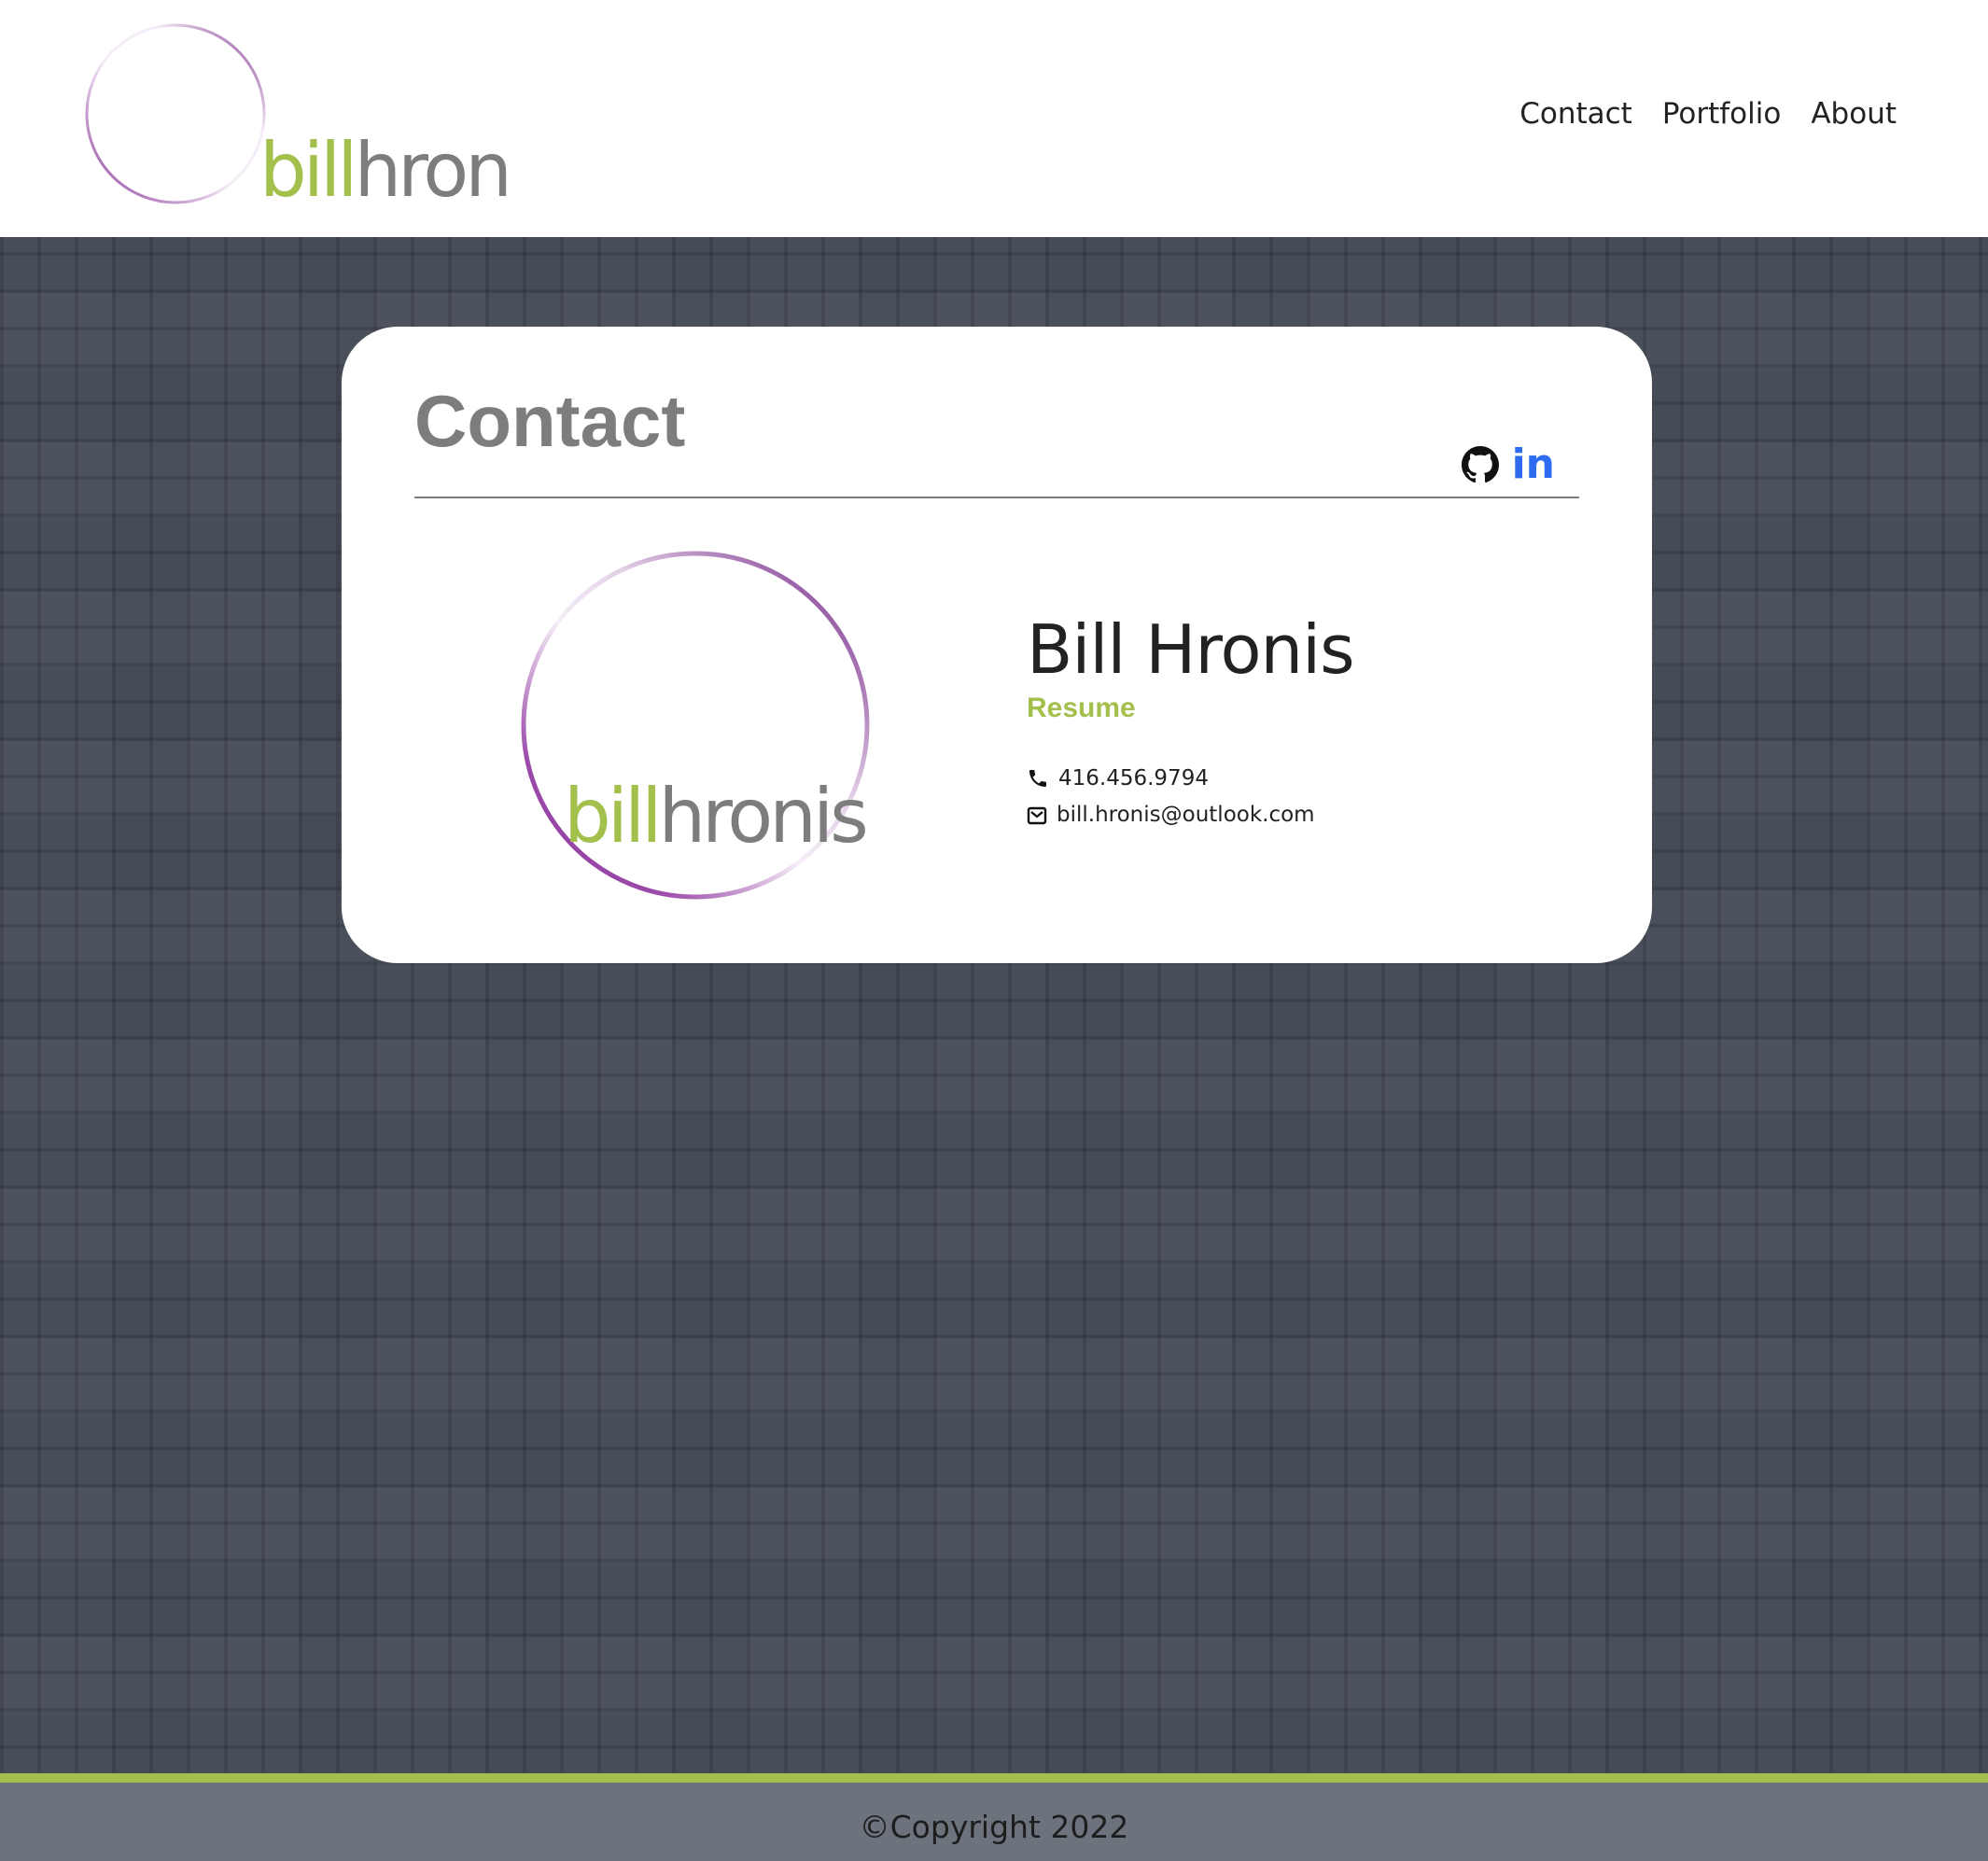 This screenshot has width=1988, height=1861. What do you see at coordinates (1037, 779) in the screenshot?
I see `phone-icon` at bounding box center [1037, 779].